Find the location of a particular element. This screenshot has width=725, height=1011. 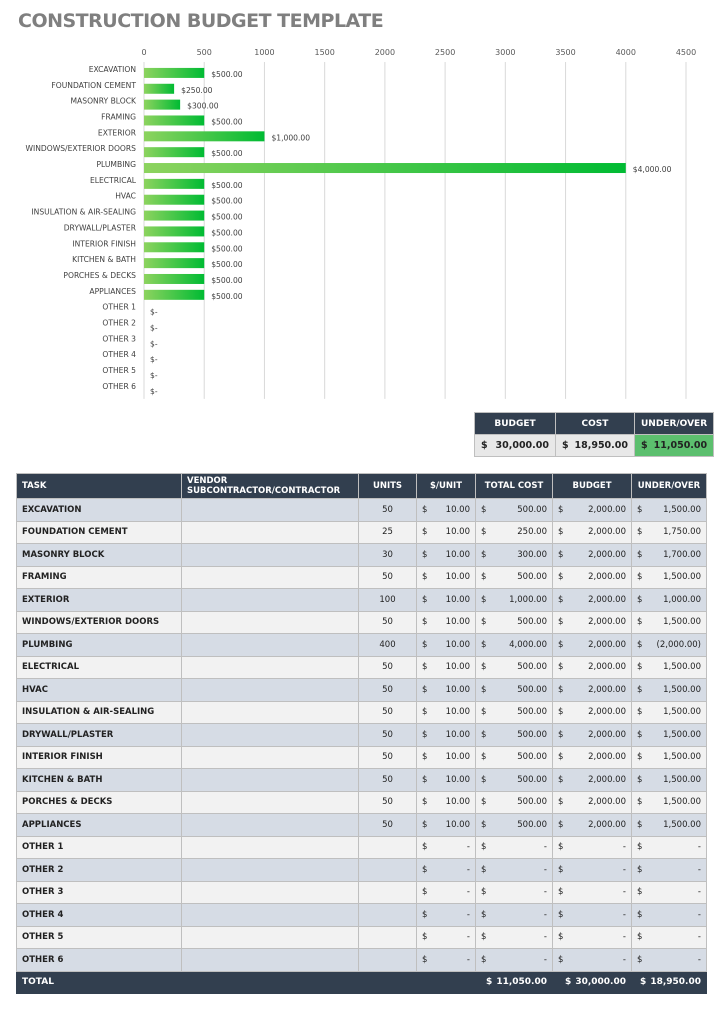

units-cell: 25 is located at coordinates (387, 532).